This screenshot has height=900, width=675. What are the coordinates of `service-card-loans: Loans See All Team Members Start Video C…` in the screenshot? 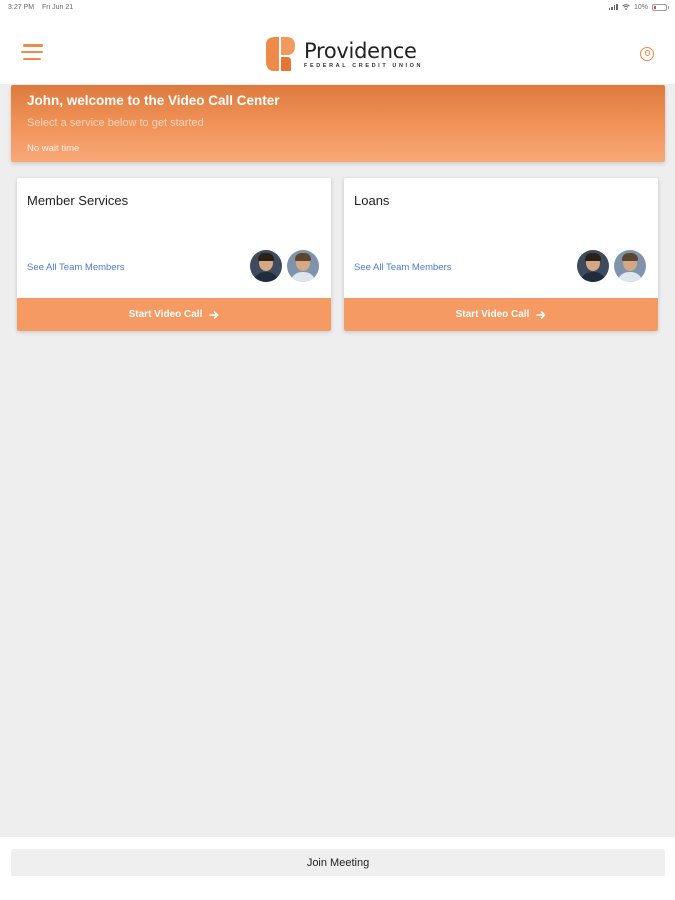 It's located at (501, 254).